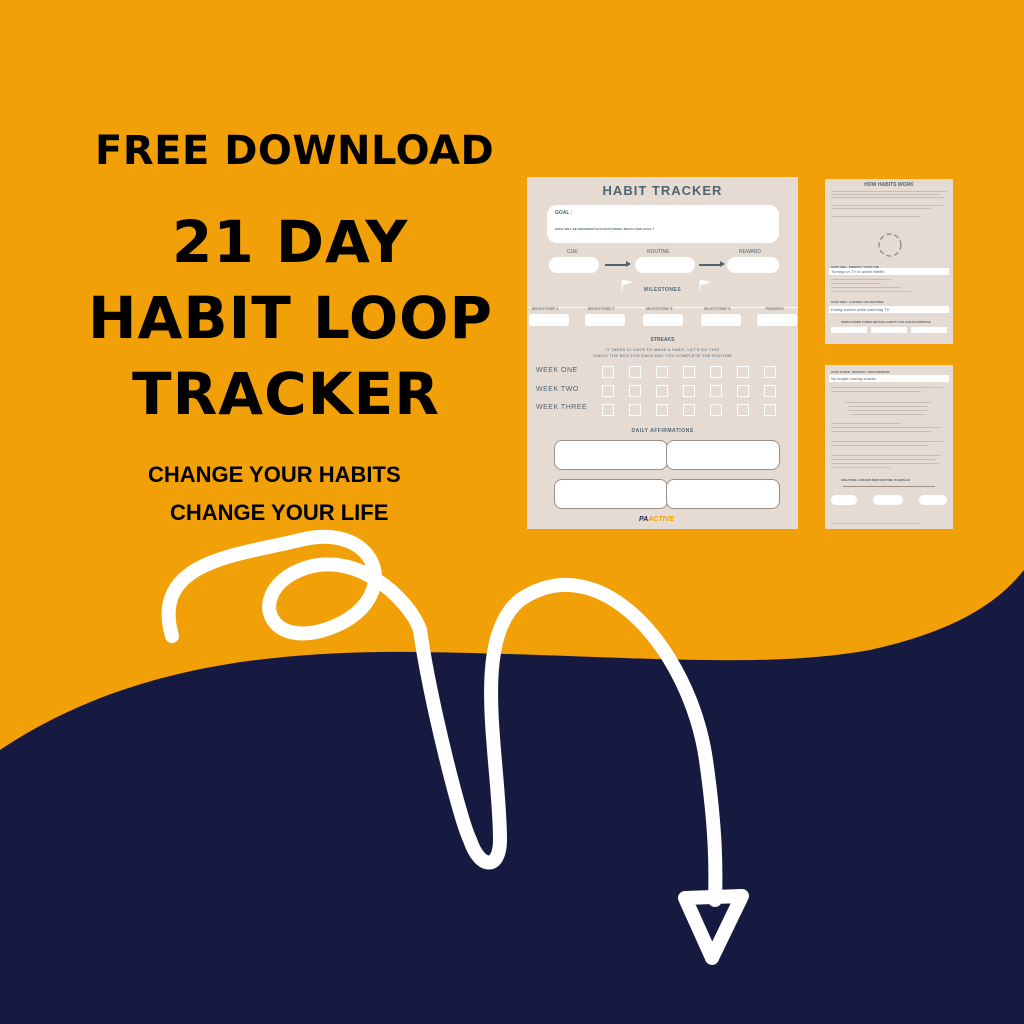 The width and height of the screenshot is (1024, 1024). Describe the element at coordinates (662, 431) in the screenshot. I see `affirmations-title: DAILY AFFIRMATIONS` at that location.